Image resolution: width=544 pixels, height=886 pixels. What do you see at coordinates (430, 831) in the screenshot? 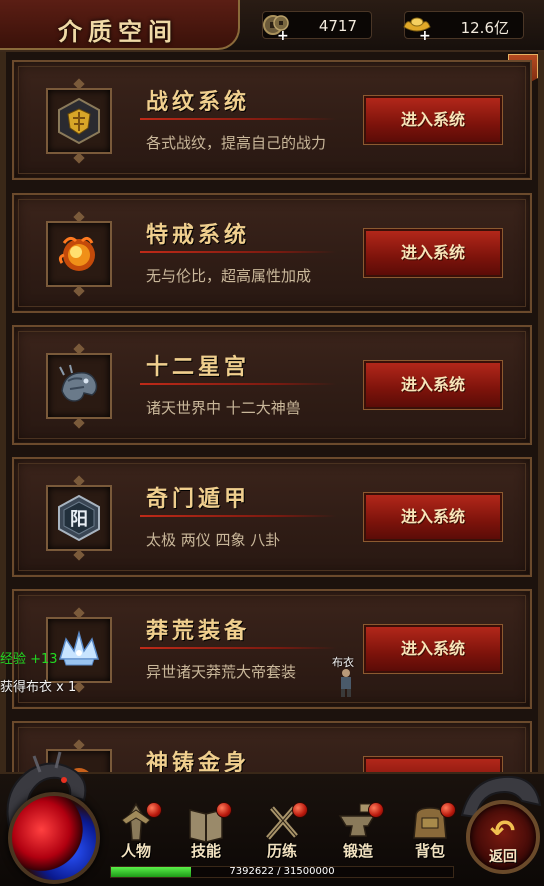
I see `menu-button-bag: 背包` at bounding box center [430, 831].